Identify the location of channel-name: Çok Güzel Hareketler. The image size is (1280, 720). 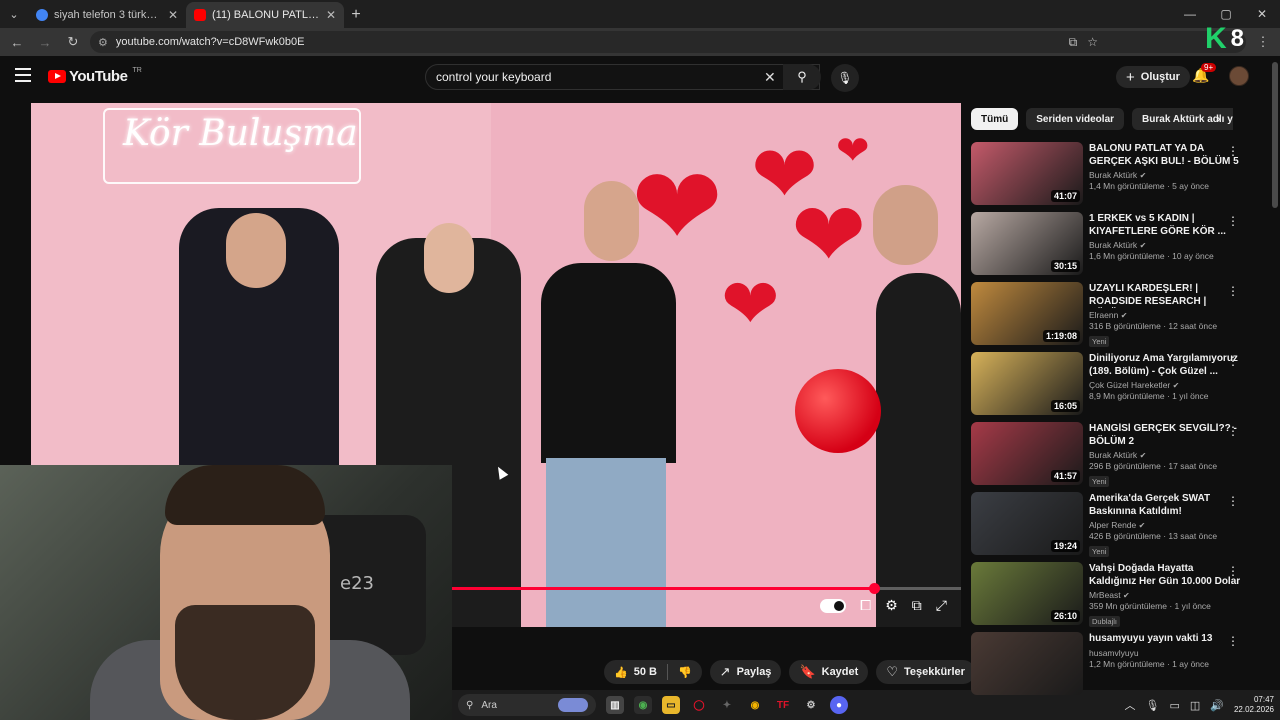
(1129, 385).